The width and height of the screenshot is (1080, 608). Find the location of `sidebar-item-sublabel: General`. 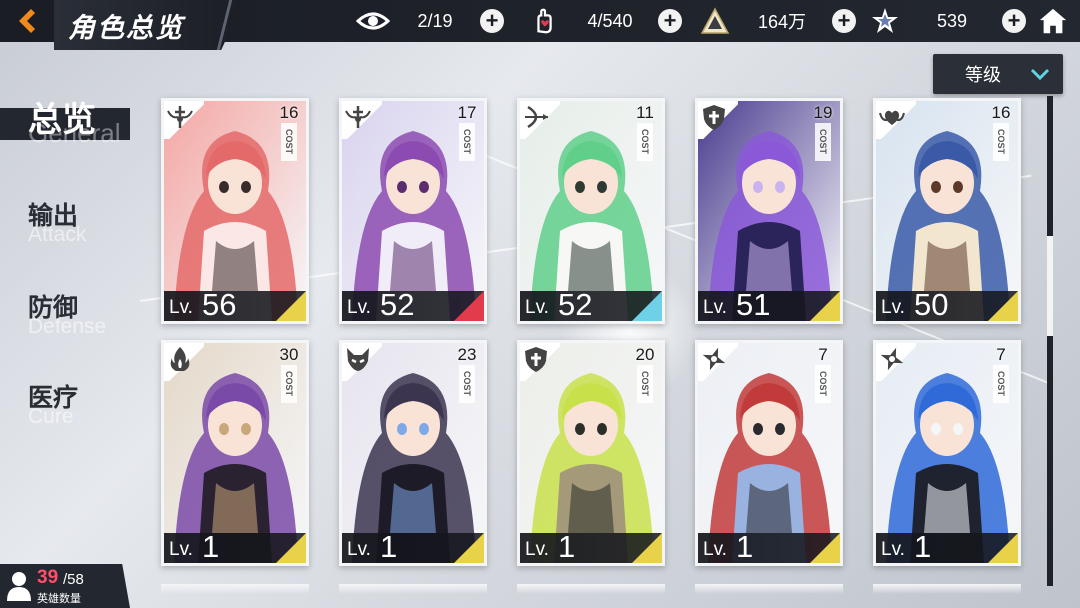

sidebar-item-sublabel: General is located at coordinates (74, 133).